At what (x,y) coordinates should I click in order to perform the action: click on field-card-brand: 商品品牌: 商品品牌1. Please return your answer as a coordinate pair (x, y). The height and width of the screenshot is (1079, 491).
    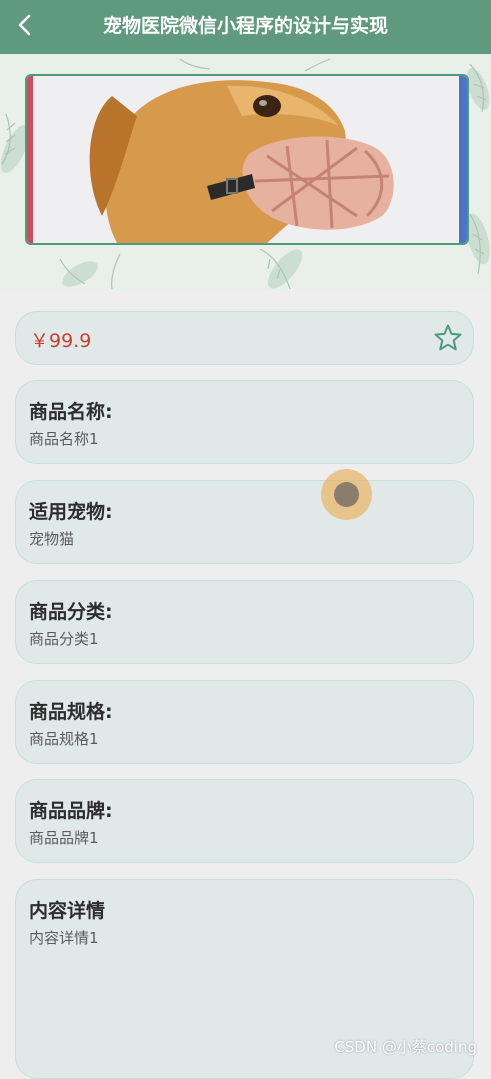
    Looking at the image, I should click on (244, 821).